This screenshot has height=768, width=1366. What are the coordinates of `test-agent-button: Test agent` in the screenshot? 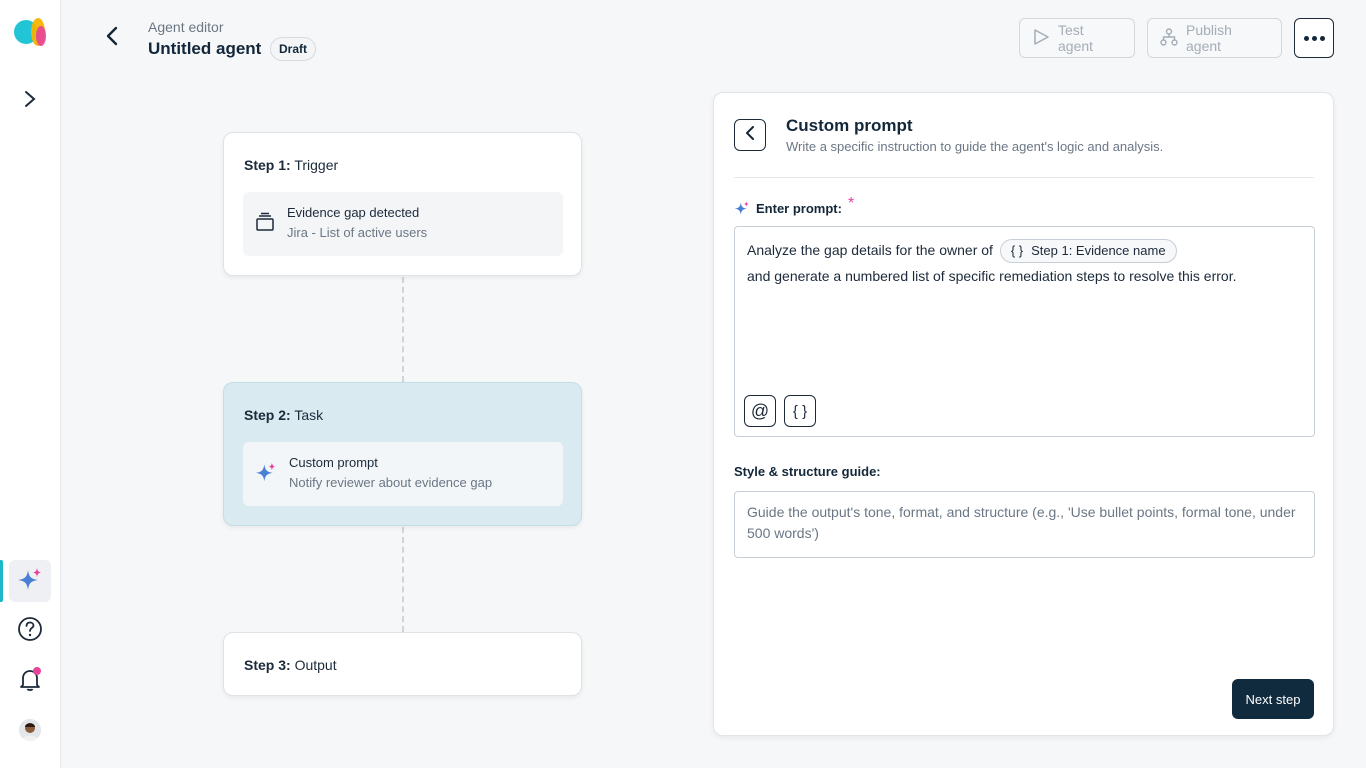 It's located at (1077, 38).